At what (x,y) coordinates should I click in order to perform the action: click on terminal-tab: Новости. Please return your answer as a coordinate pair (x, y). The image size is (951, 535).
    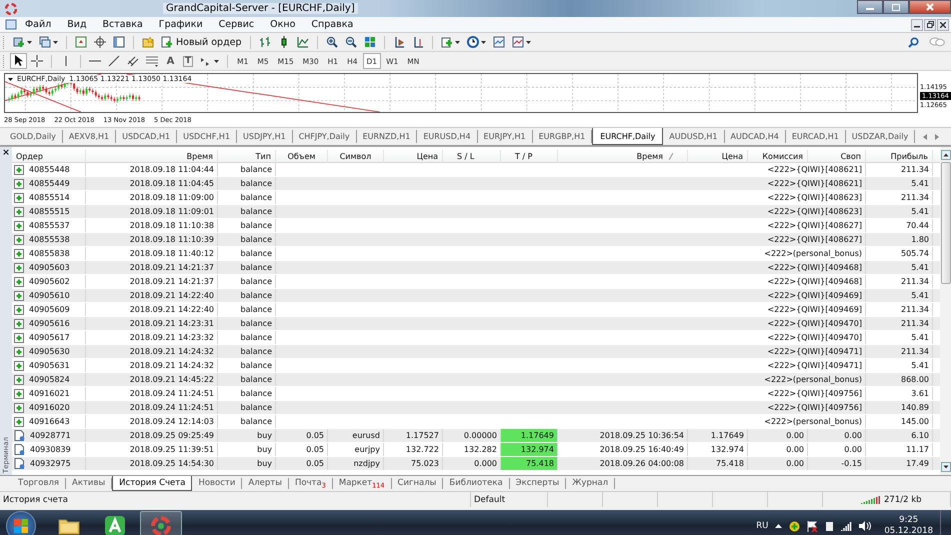
    Looking at the image, I should click on (217, 483).